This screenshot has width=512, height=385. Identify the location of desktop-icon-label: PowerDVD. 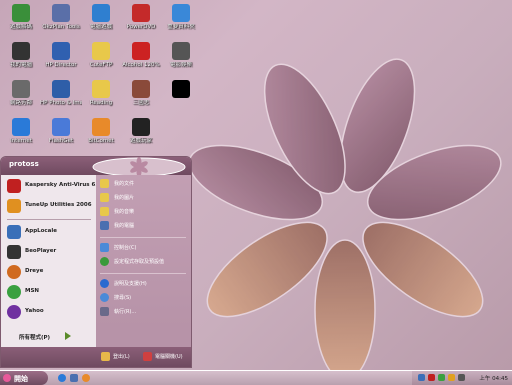
(141, 27).